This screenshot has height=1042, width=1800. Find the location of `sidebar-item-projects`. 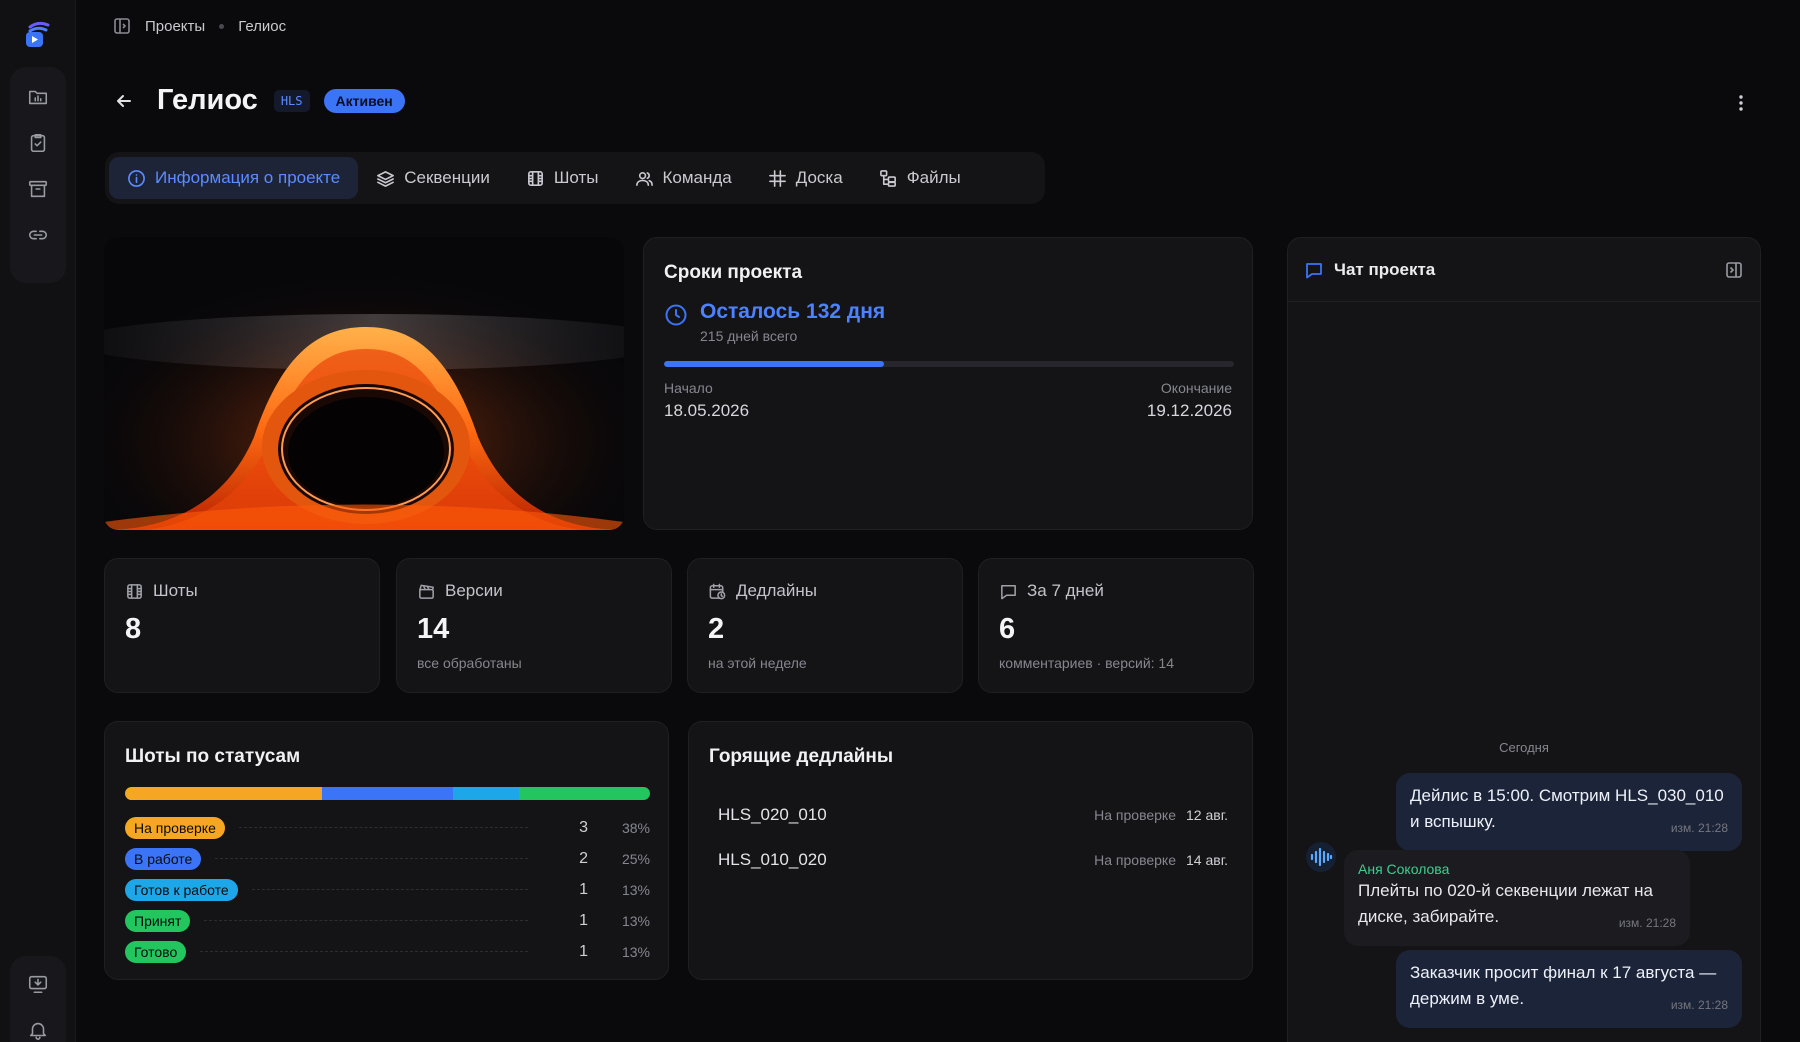

sidebar-item-projects is located at coordinates (38, 97).